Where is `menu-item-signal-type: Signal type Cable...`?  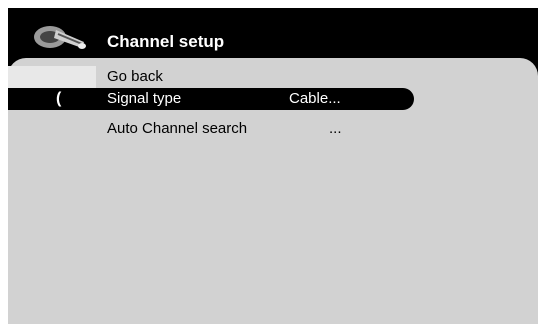 menu-item-signal-type: Signal type Cable... is located at coordinates (273, 99).